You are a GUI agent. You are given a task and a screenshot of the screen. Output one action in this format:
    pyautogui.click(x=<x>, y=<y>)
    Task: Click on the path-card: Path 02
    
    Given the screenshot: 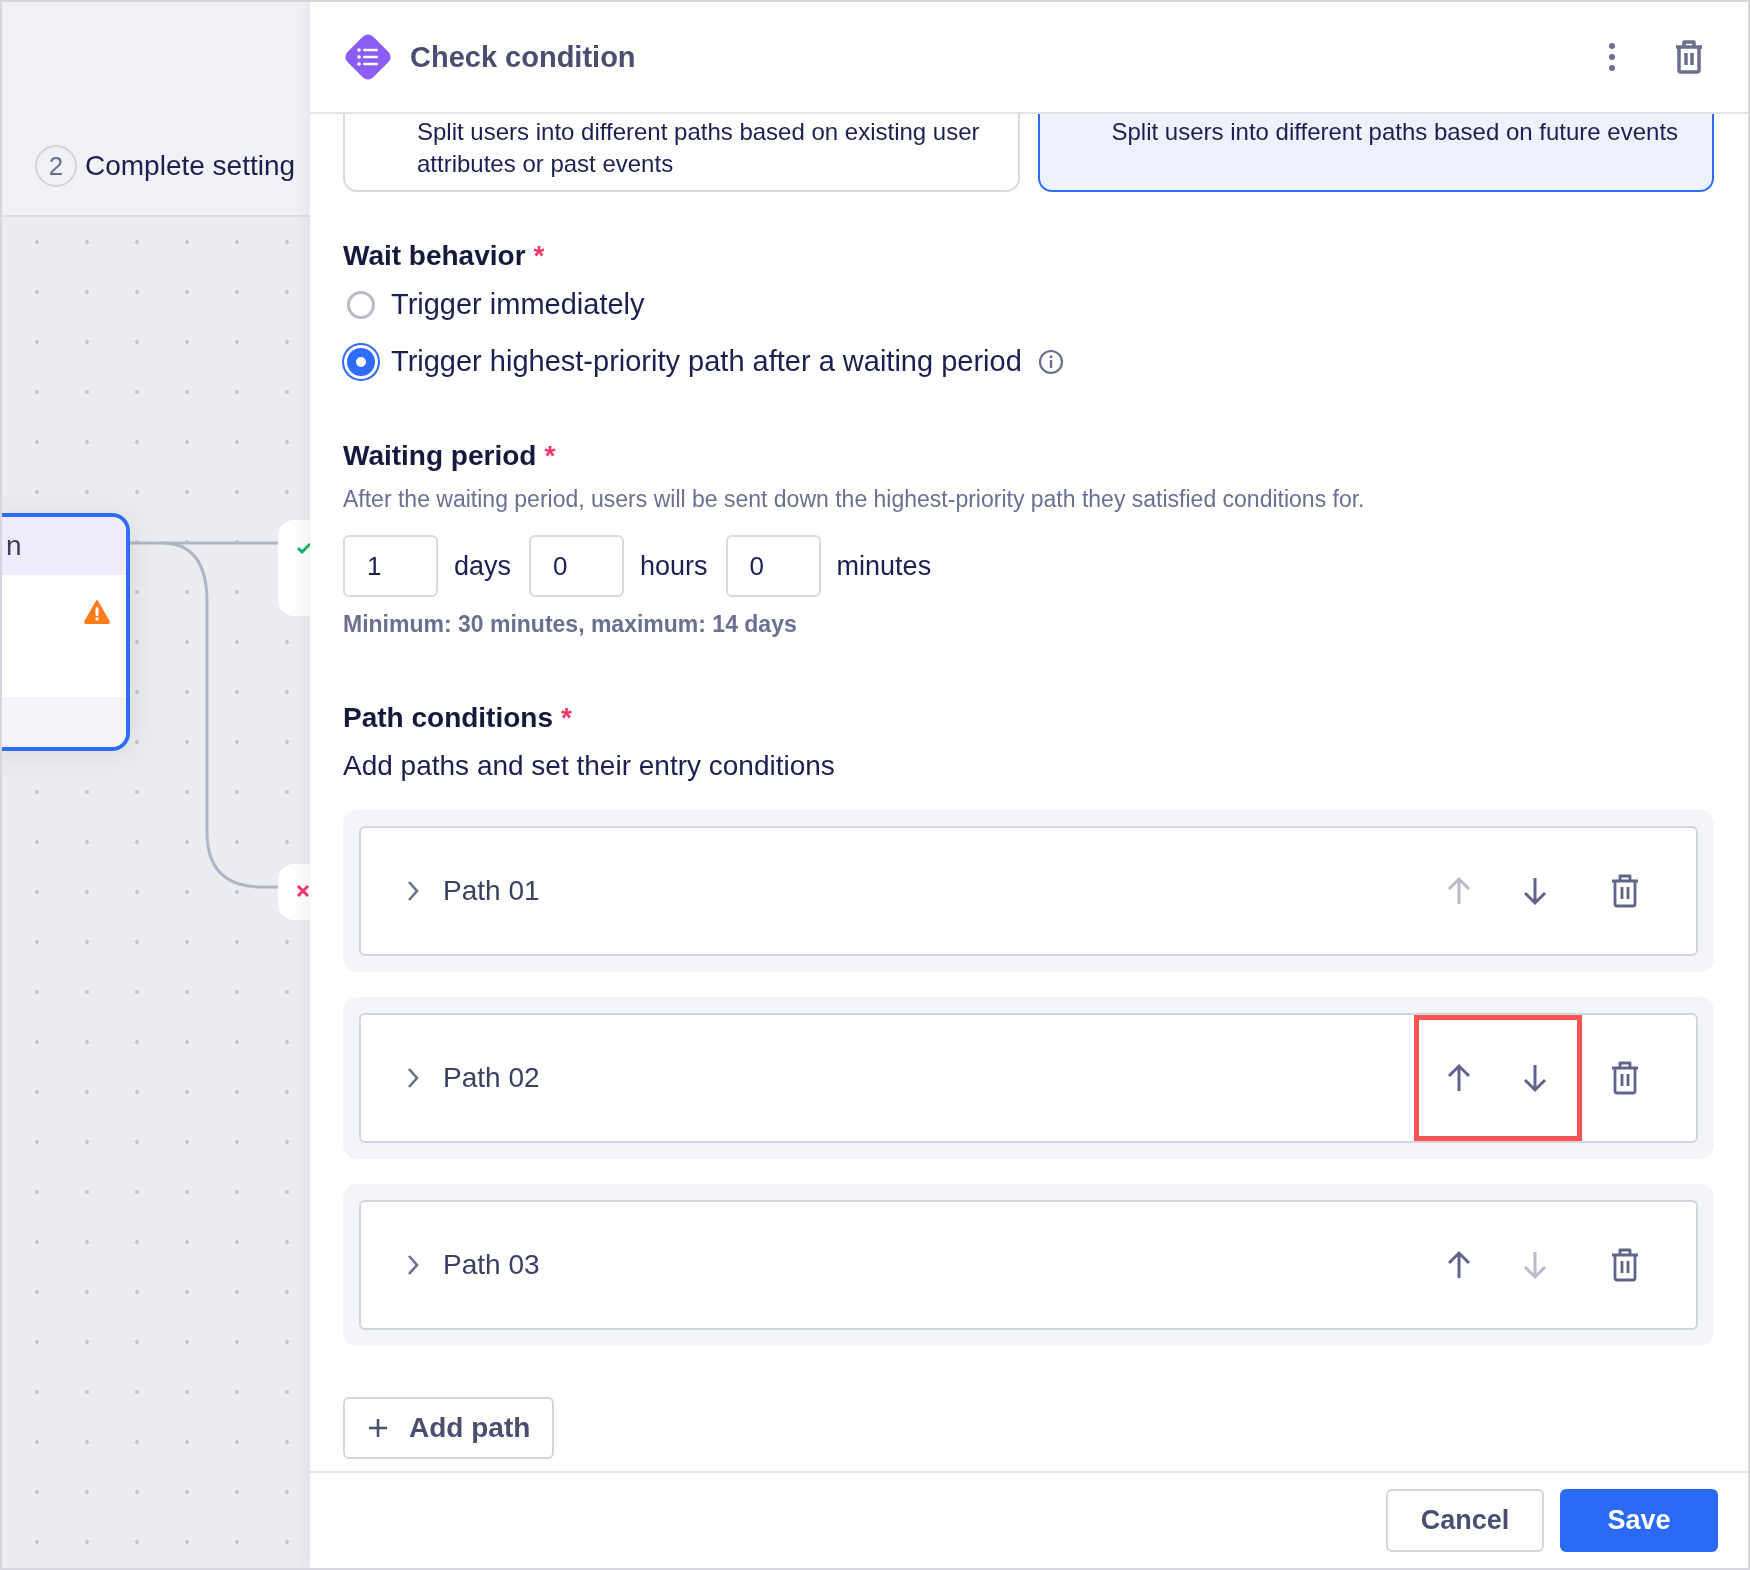 What is the action you would take?
    pyautogui.click(x=1028, y=1078)
    